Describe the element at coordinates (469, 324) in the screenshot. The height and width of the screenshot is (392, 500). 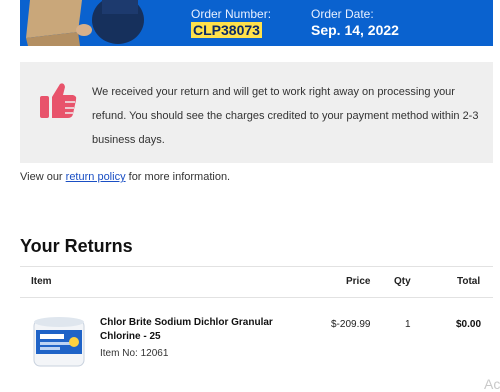
I see `product-total: $0.00` at that location.